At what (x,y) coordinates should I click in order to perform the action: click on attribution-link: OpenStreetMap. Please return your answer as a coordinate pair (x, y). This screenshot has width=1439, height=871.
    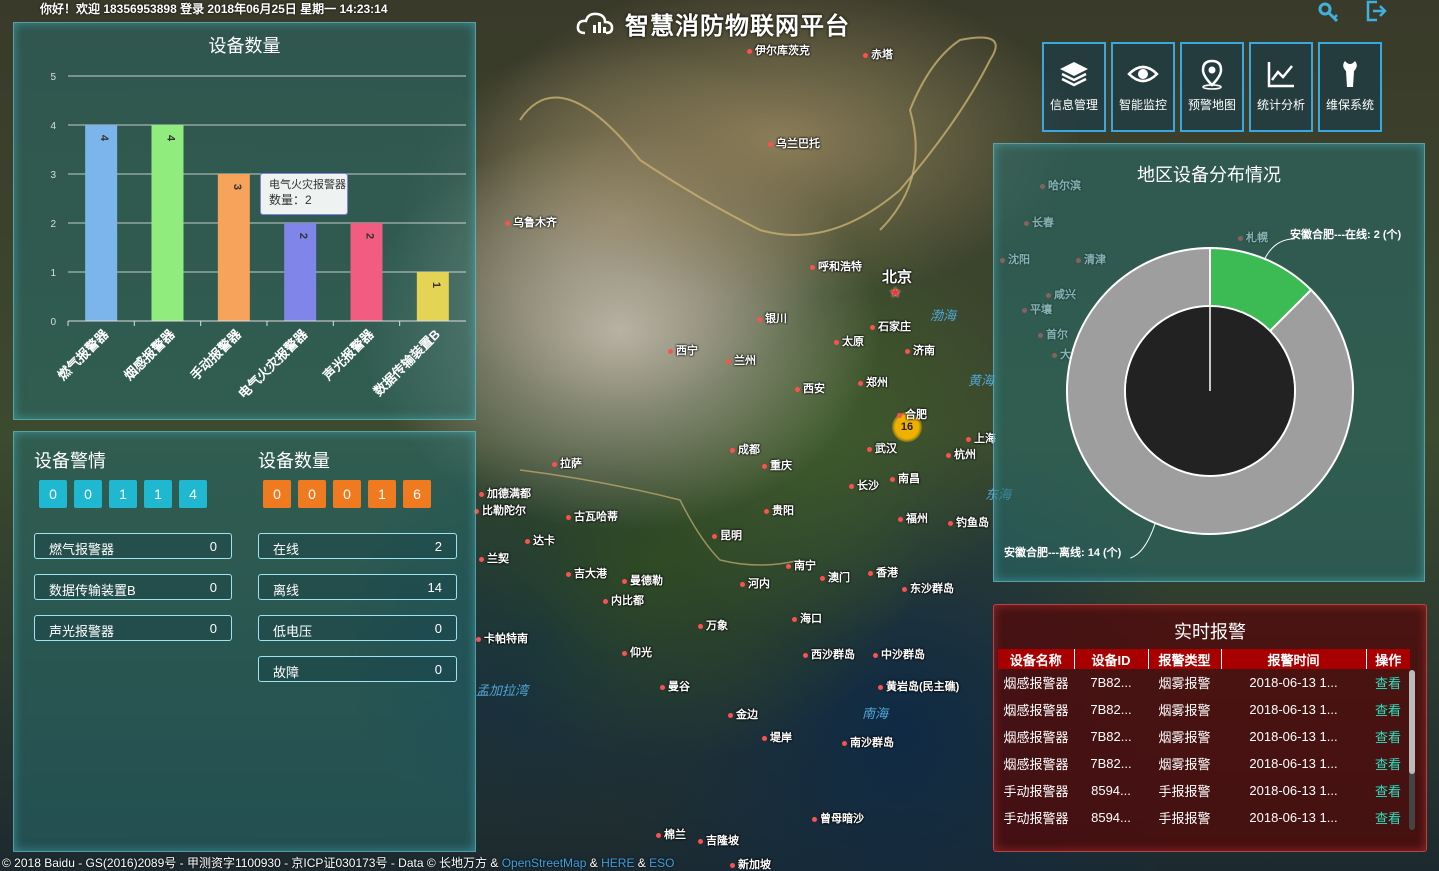
    Looking at the image, I should click on (544, 863).